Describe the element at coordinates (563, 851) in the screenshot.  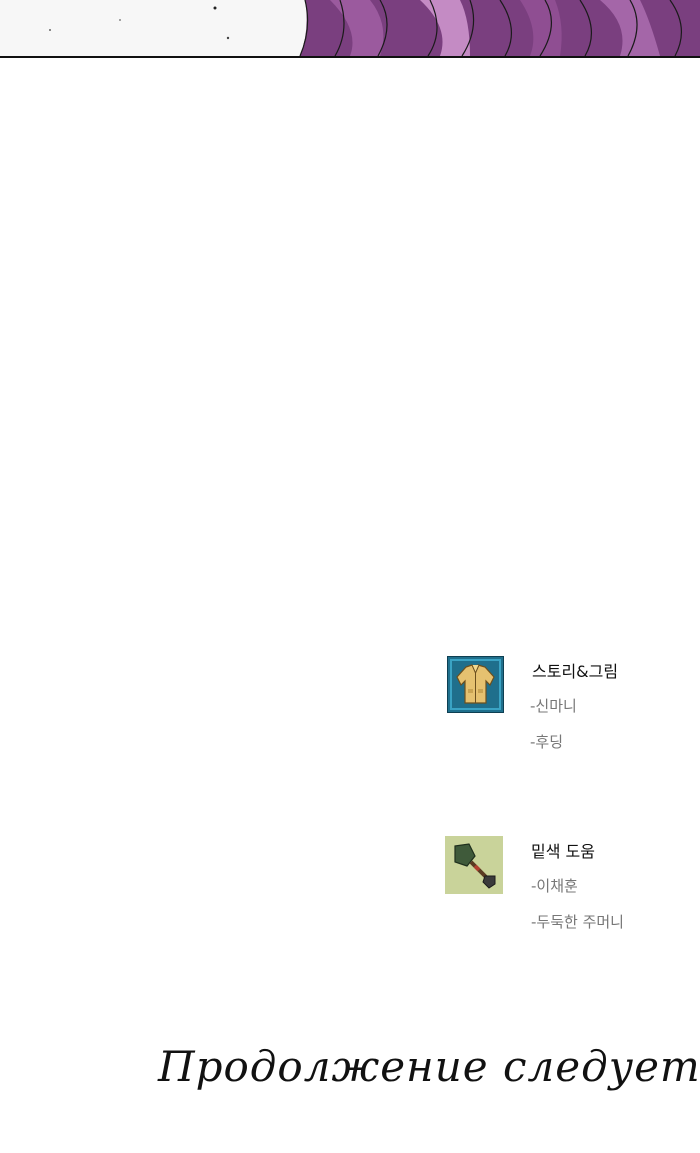
I see `credit-role-label: 밑색 도움` at that location.